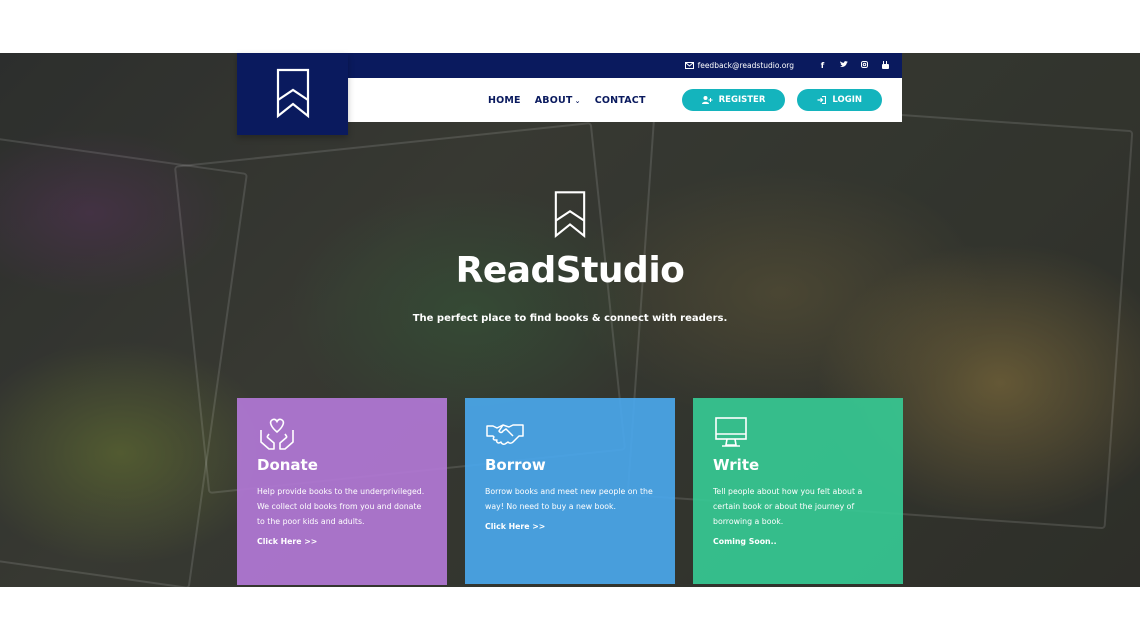  Describe the element at coordinates (515, 465) in the screenshot. I see `borrow-title: Borrow` at that location.